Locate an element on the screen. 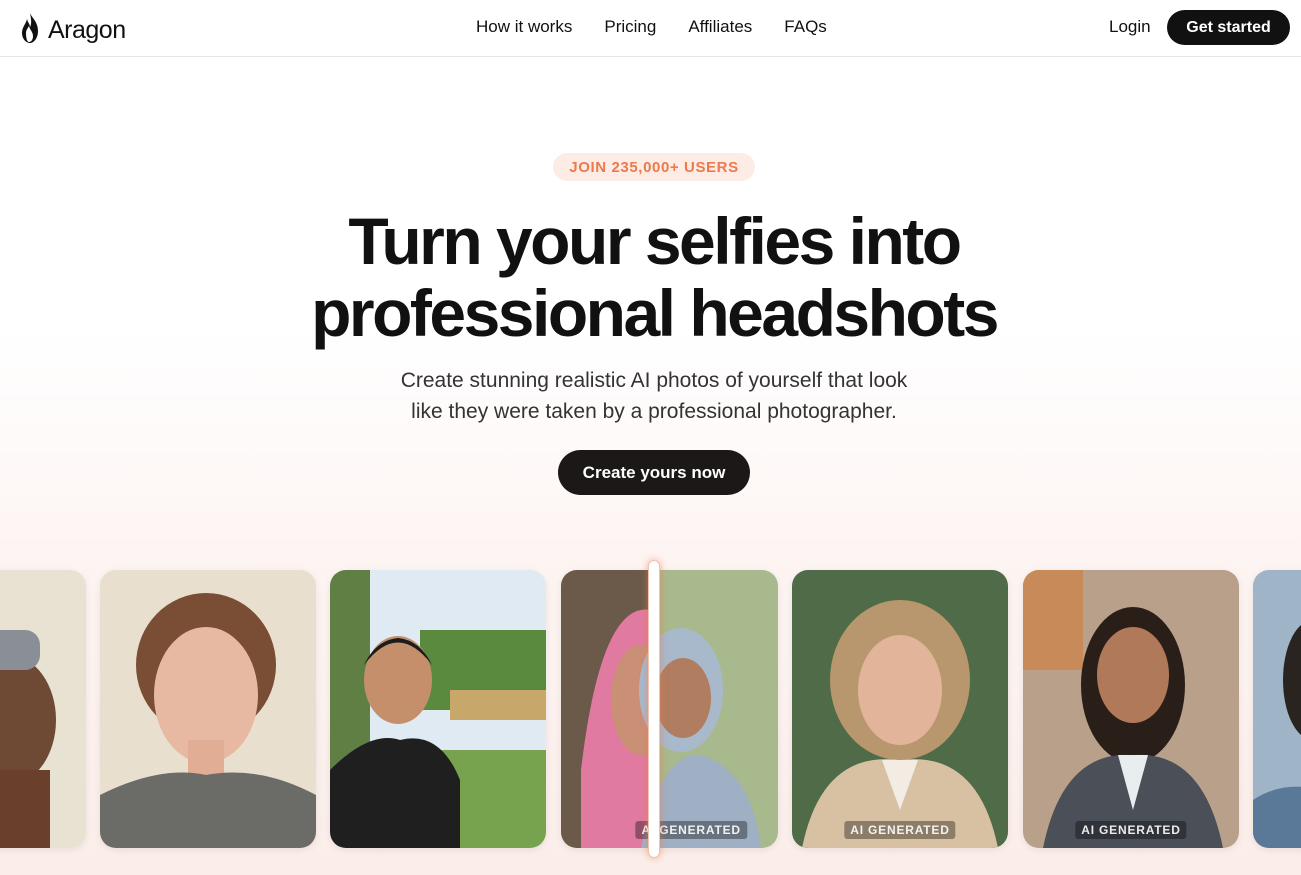 This screenshot has width=1301, height=875. before-after-photo is located at coordinates (669, 709).